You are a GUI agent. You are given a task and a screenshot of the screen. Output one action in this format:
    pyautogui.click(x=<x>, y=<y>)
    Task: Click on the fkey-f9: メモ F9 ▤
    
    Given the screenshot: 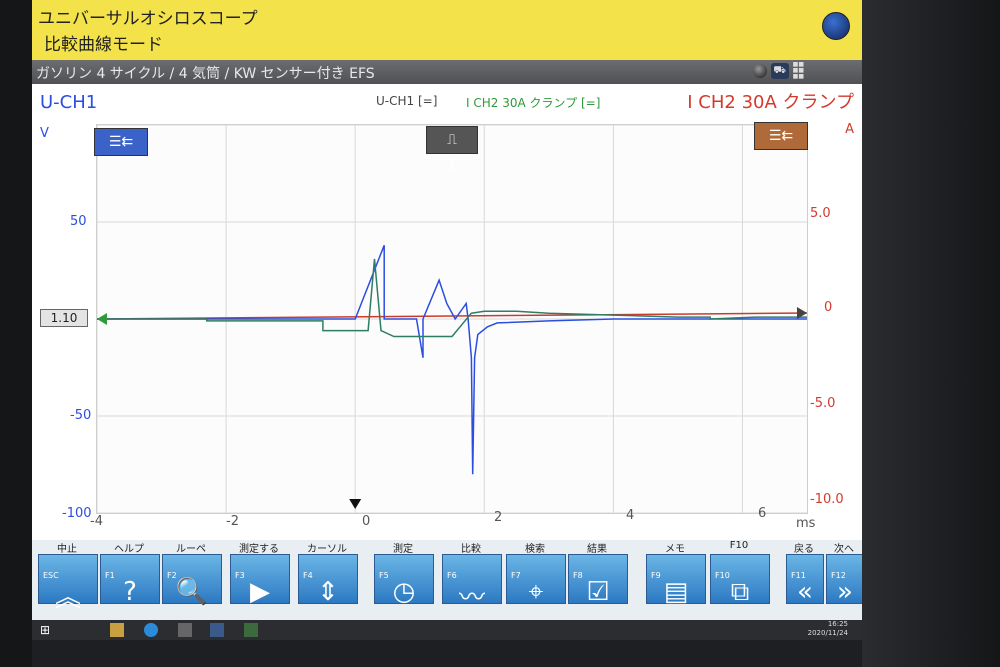 What is the action you would take?
    pyautogui.click(x=675, y=578)
    